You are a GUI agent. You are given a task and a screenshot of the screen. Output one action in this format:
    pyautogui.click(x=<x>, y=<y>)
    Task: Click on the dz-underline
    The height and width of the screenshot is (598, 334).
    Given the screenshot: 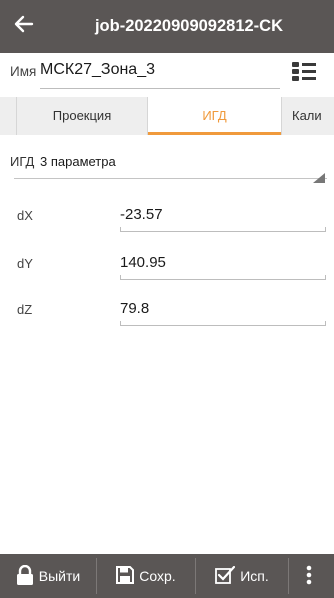 What is the action you would take?
    pyautogui.click(x=223, y=325)
    